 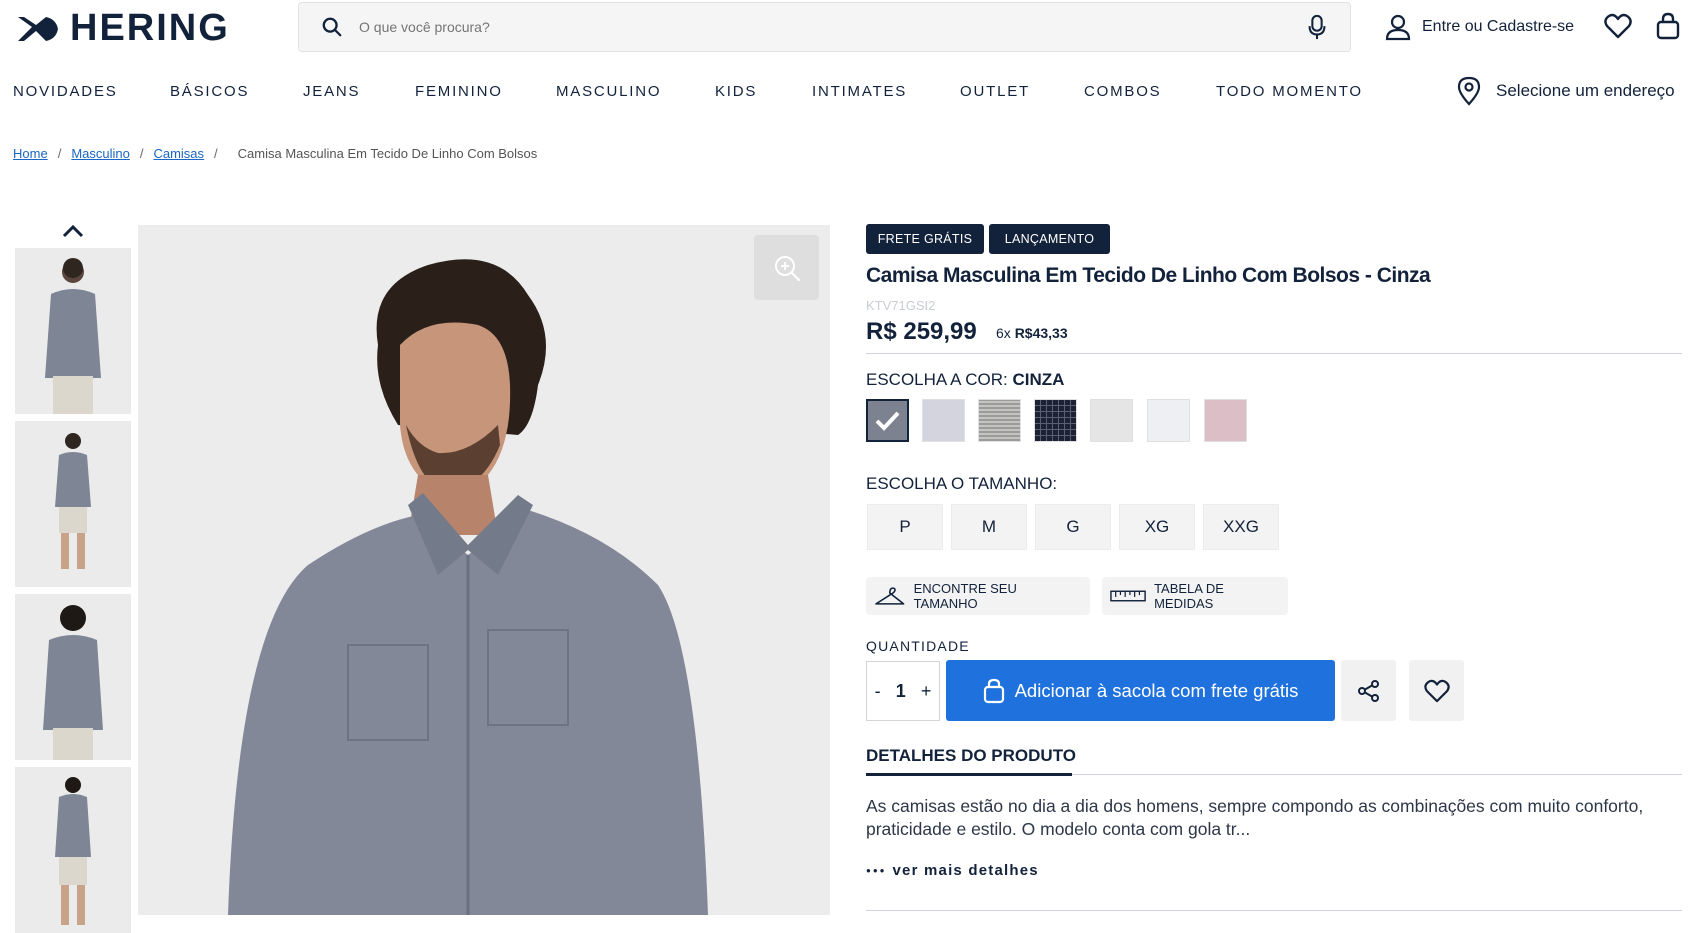 What do you see at coordinates (965, 870) in the screenshot?
I see `see-more-label: ver mais detalhes` at bounding box center [965, 870].